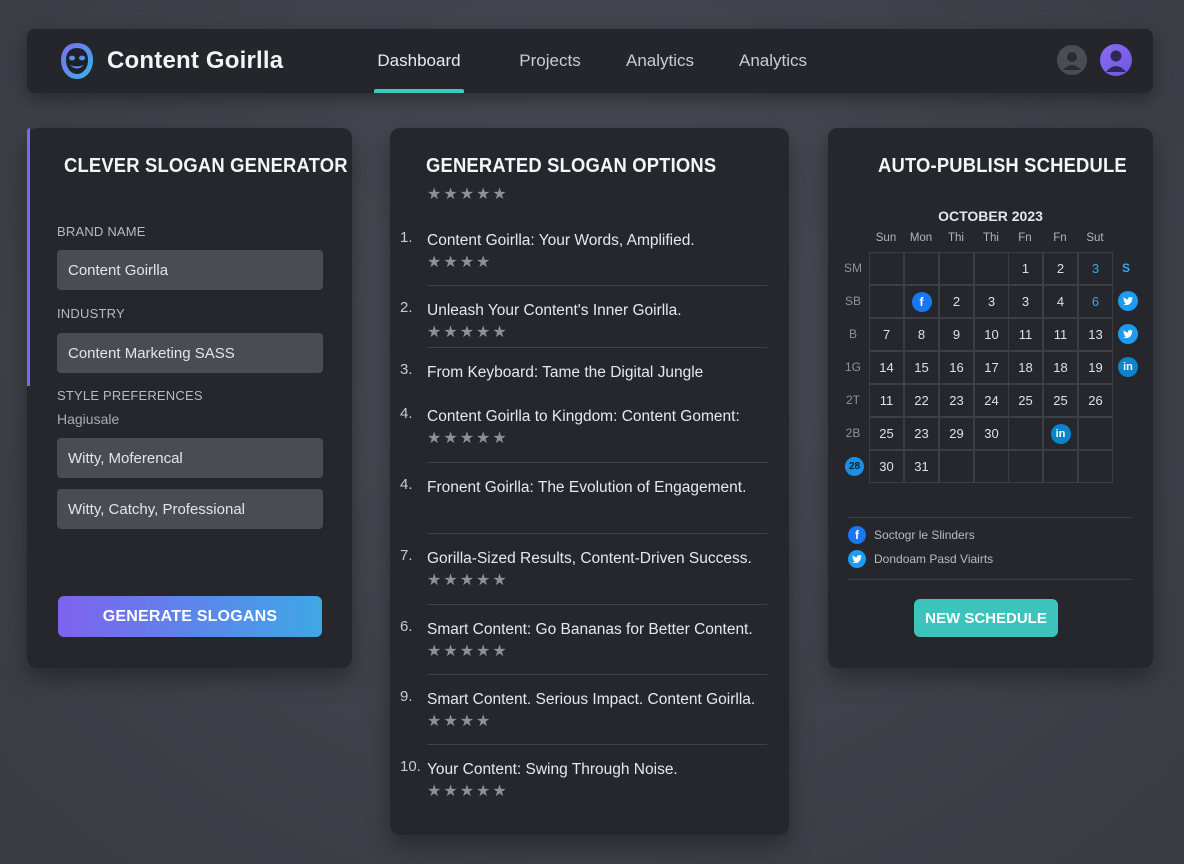 The image size is (1184, 864). I want to click on calendar-day: 15, so click(921, 367).